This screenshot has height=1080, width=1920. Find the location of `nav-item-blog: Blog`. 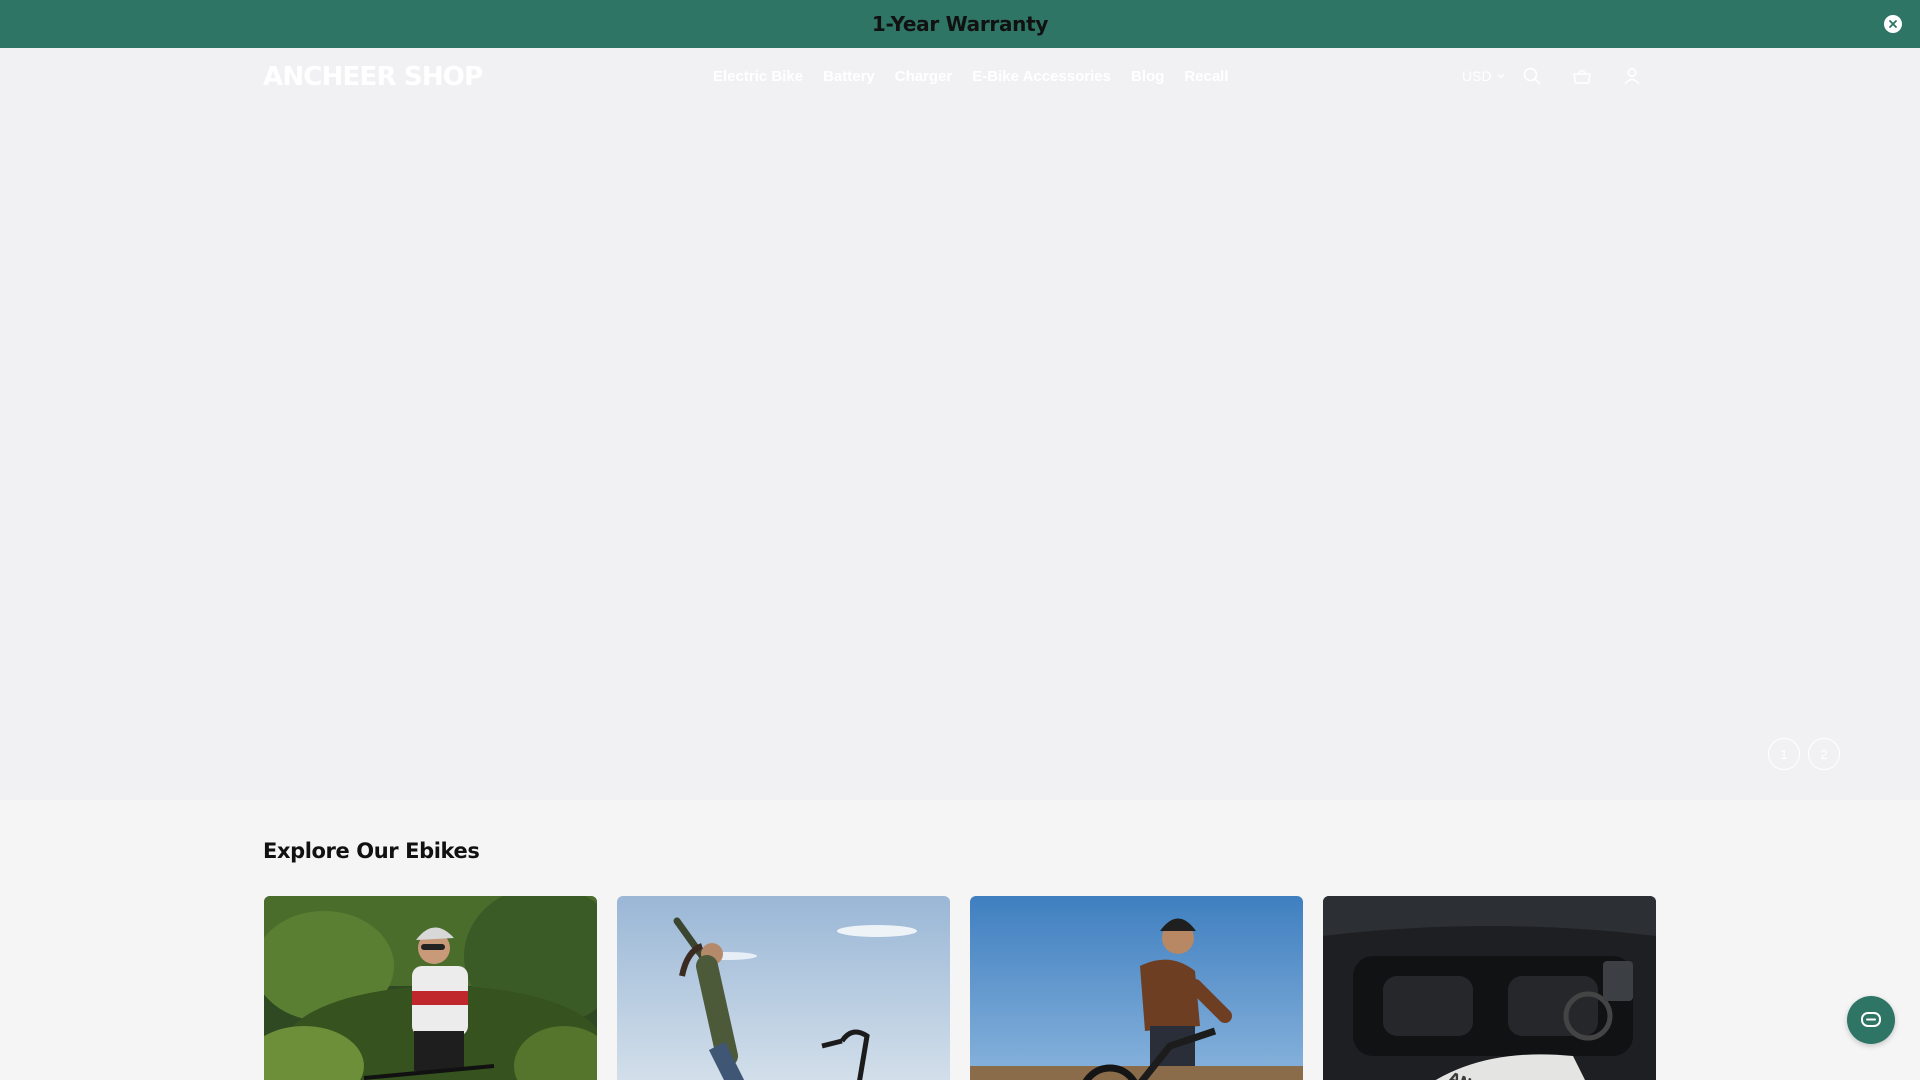

nav-item-blog: Blog is located at coordinates (1147, 76).